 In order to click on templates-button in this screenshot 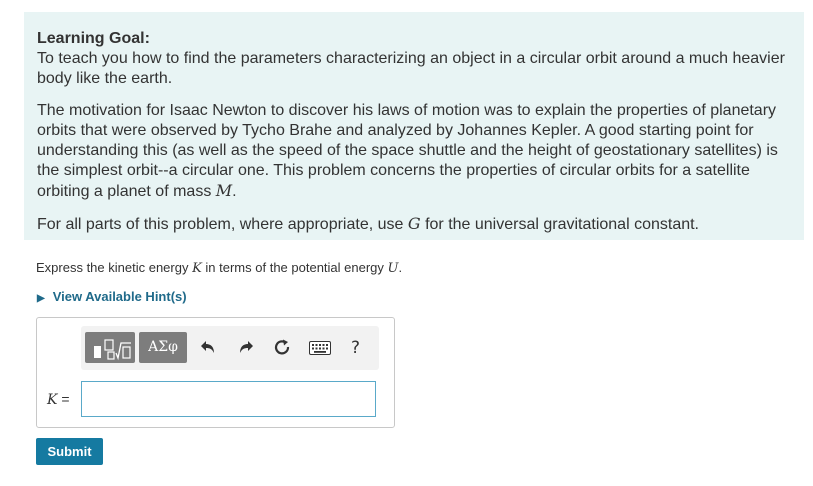, I will do `click(110, 347)`.